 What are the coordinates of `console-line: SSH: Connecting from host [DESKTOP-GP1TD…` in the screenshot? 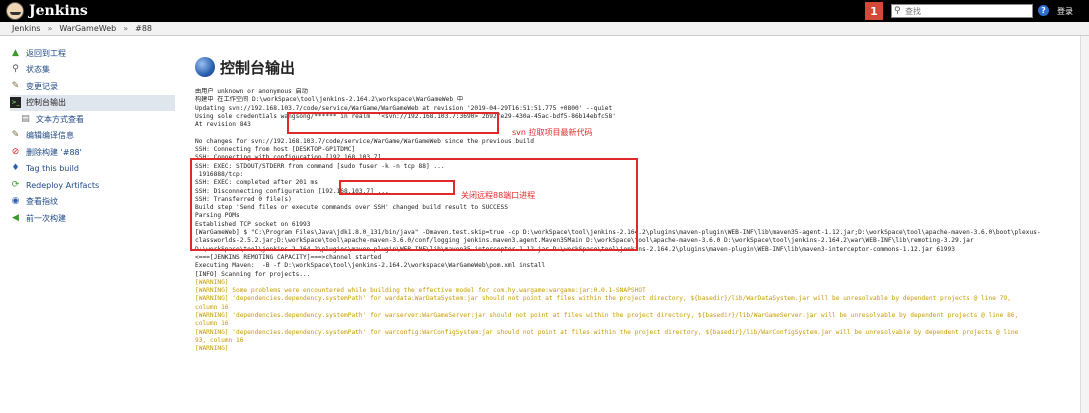 It's located at (275, 150).